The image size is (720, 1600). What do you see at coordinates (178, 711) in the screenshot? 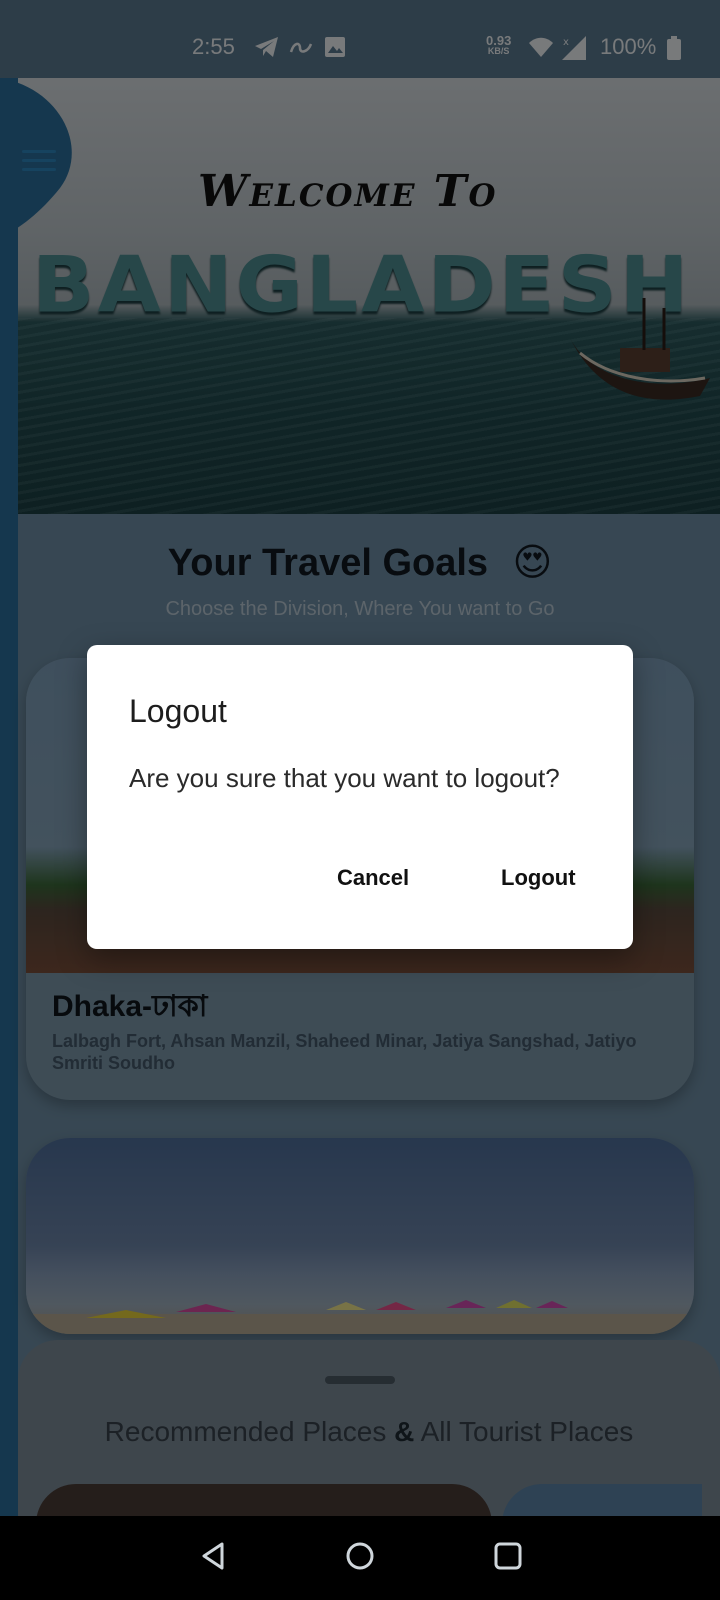
I see `dialog-title: Logout` at bounding box center [178, 711].